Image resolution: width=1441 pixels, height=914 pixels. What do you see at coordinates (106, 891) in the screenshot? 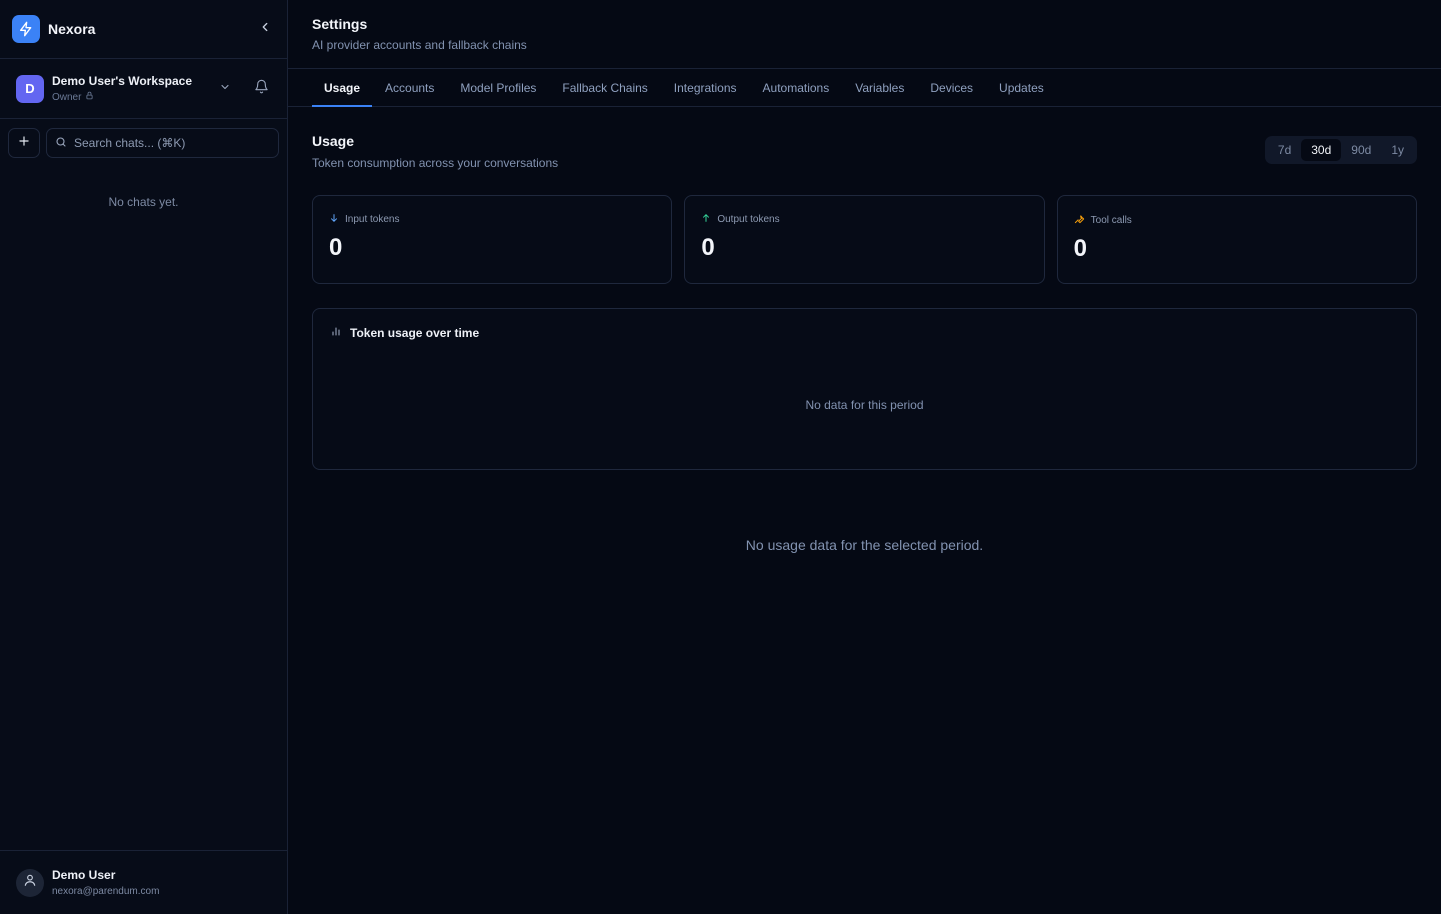
I see `user-email: nexora@parendum.com` at bounding box center [106, 891].